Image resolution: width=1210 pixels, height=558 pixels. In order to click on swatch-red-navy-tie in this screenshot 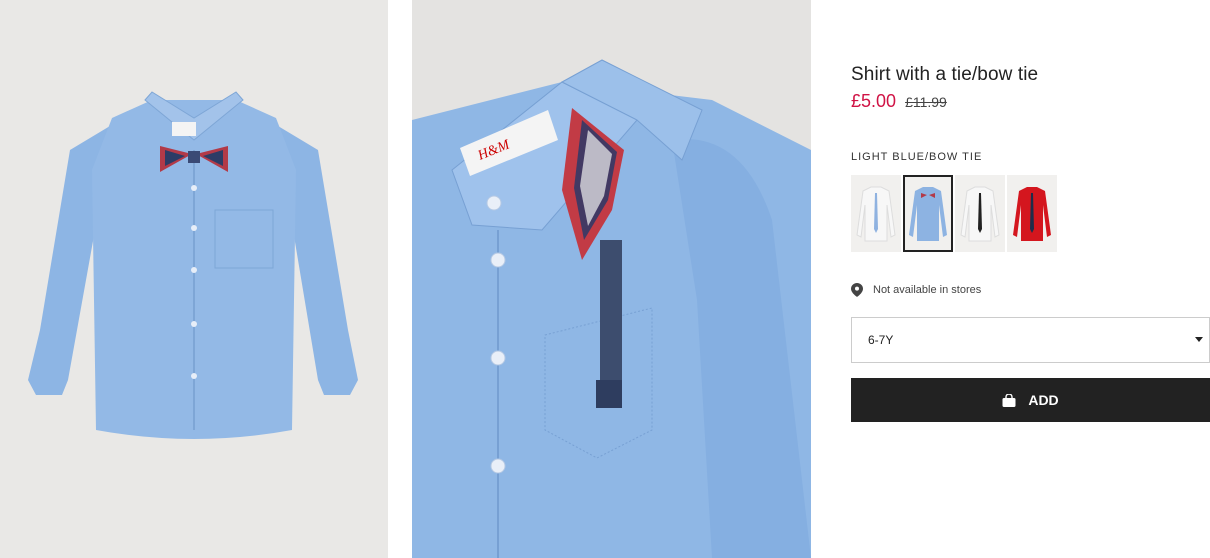, I will do `click(1032, 213)`.